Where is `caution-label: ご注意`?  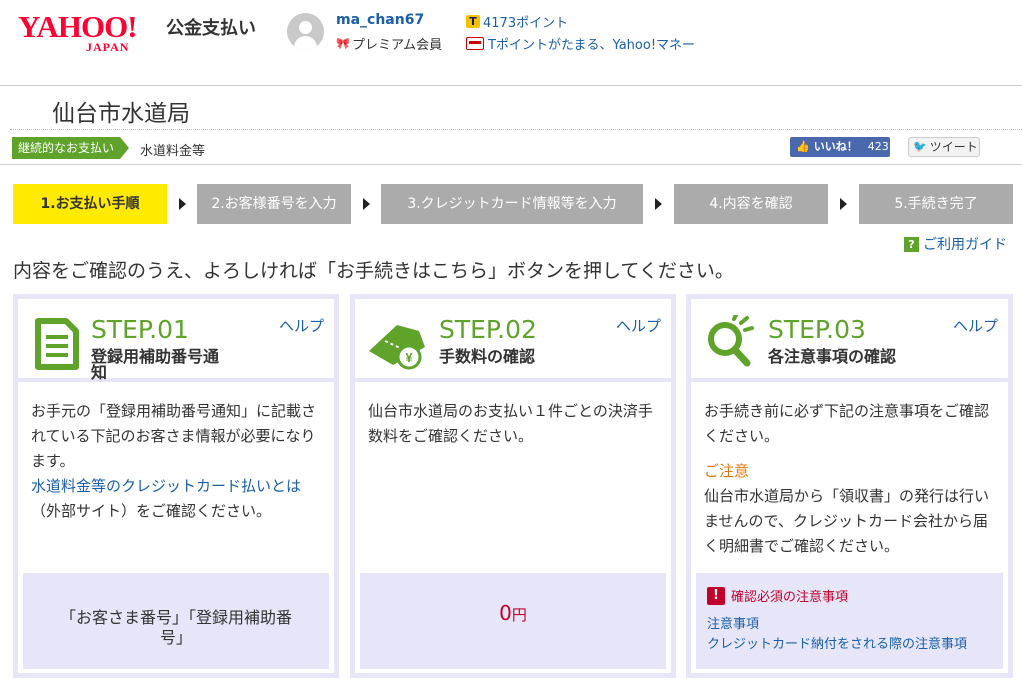 caution-label: ご注意 is located at coordinates (727, 471).